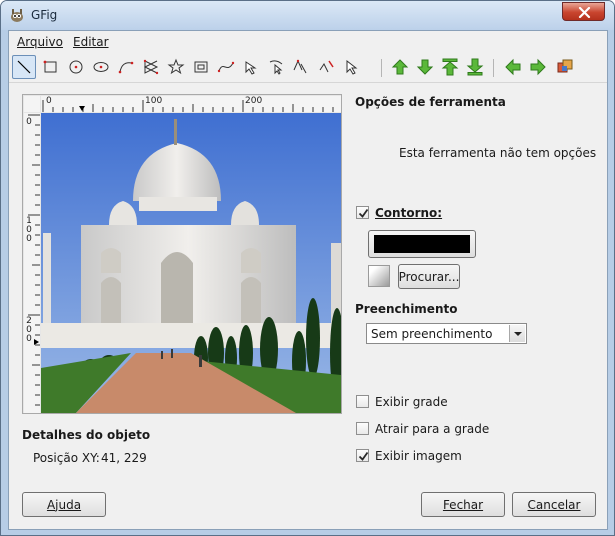 This screenshot has height=536, width=615. I want to click on menu-arquivo: Arquivo, so click(40, 42).